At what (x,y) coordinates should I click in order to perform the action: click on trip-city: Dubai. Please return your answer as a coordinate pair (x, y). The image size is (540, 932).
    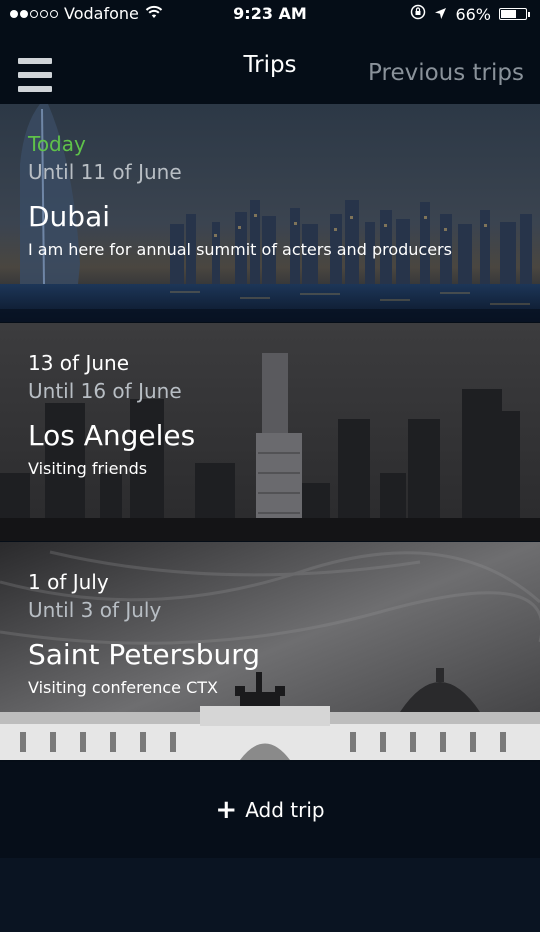
    Looking at the image, I should click on (69, 216).